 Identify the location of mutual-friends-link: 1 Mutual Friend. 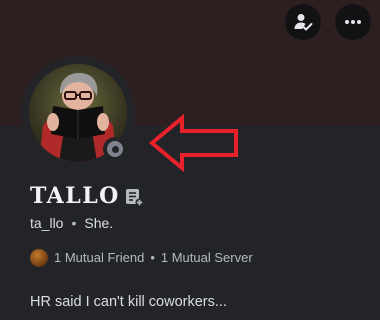
(99, 258).